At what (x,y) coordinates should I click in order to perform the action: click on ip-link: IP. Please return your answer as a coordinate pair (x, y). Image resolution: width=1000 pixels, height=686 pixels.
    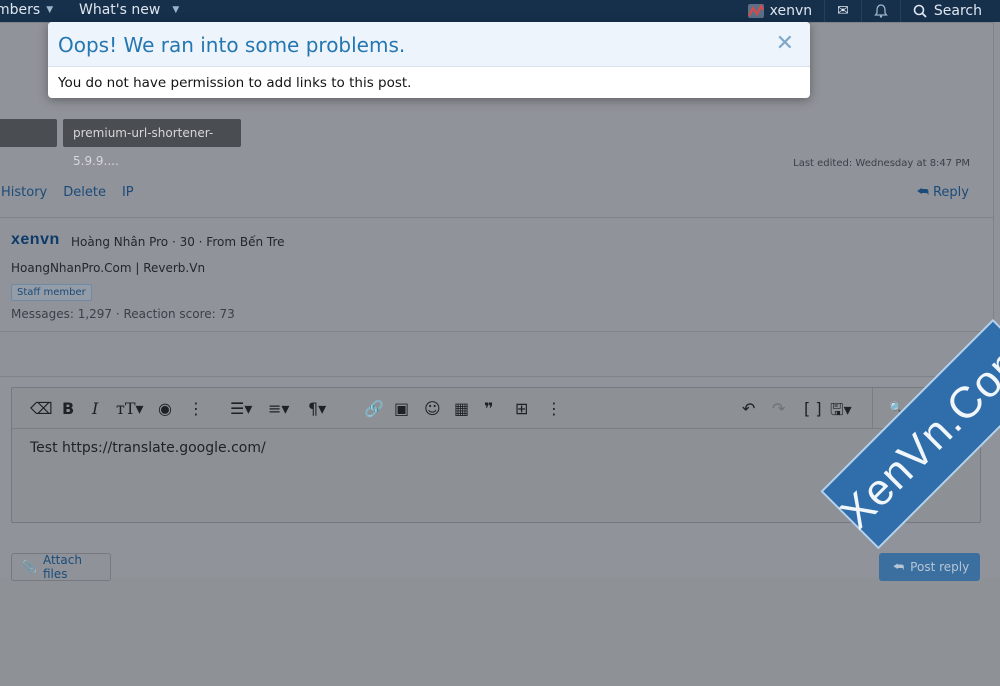
    Looking at the image, I should click on (128, 192).